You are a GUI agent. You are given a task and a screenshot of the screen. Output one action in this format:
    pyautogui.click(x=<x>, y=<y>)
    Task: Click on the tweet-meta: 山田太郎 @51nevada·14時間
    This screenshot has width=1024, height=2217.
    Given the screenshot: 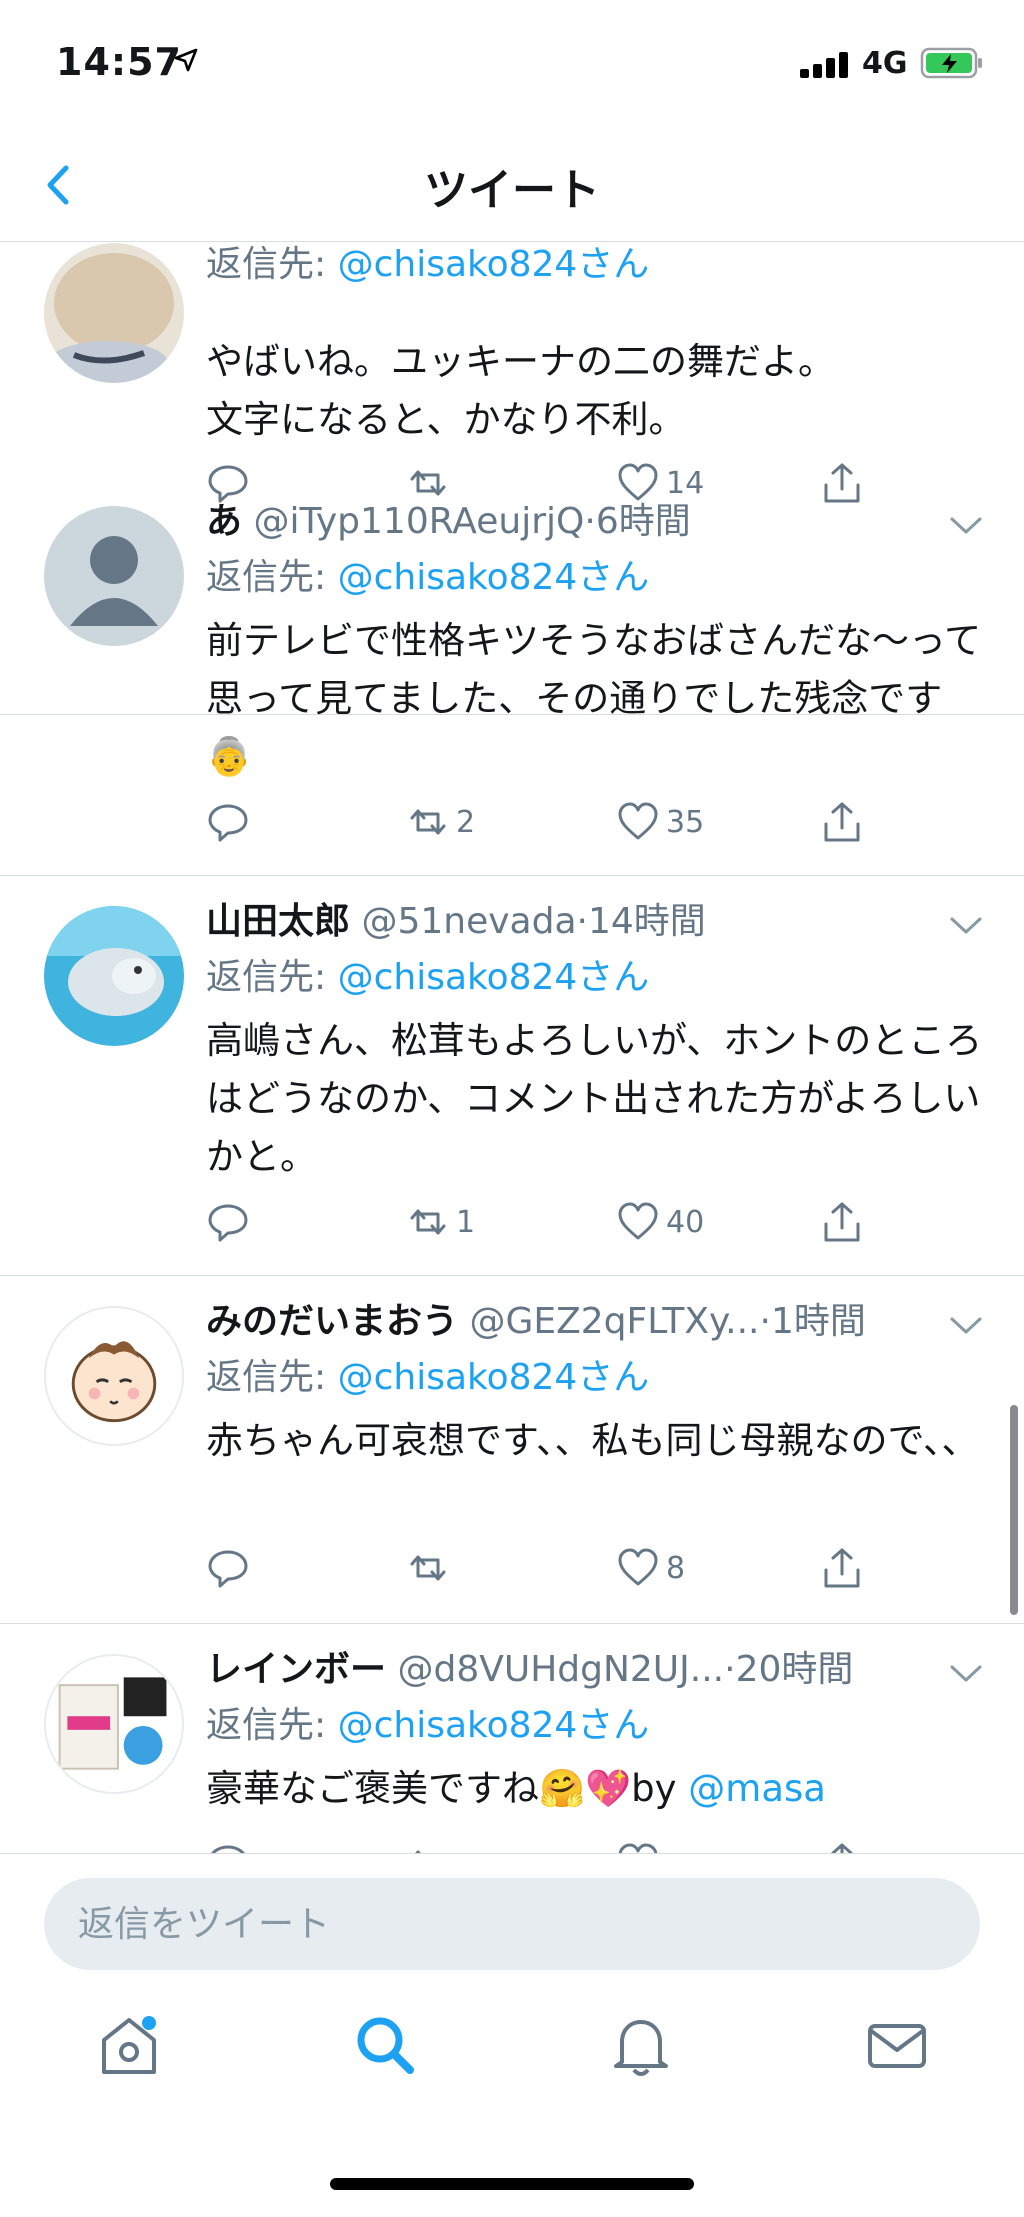 What is the action you would take?
    pyautogui.click(x=456, y=921)
    